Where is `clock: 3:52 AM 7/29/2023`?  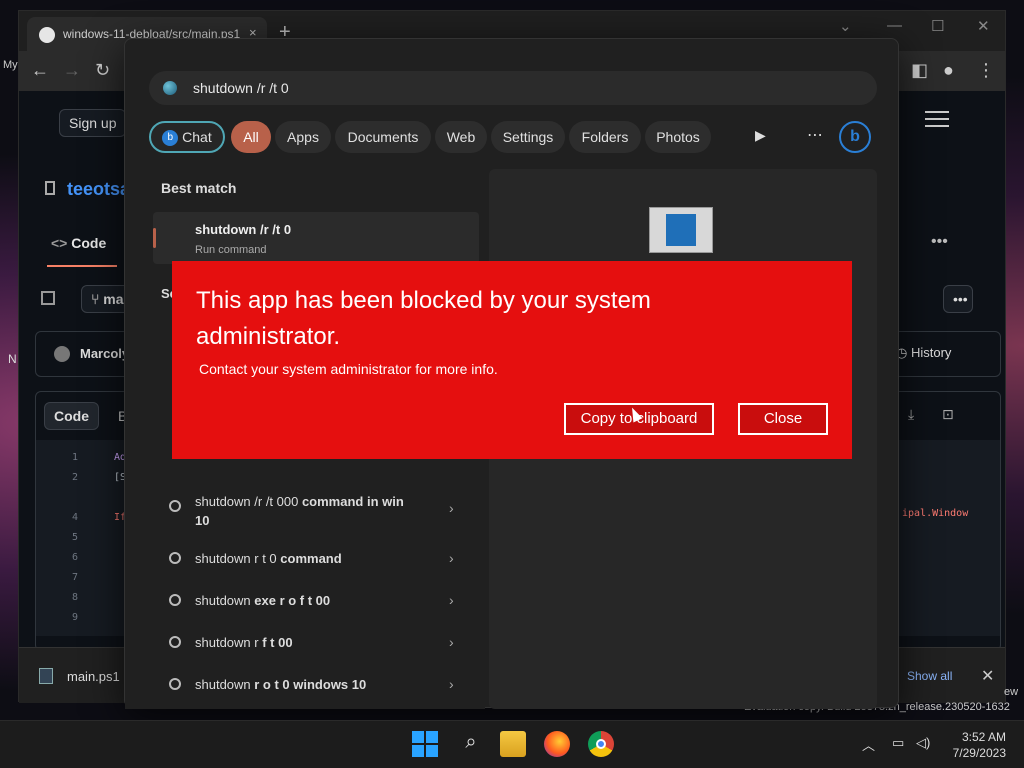
clock: 3:52 AM 7/29/2023 is located at coordinates (976, 745).